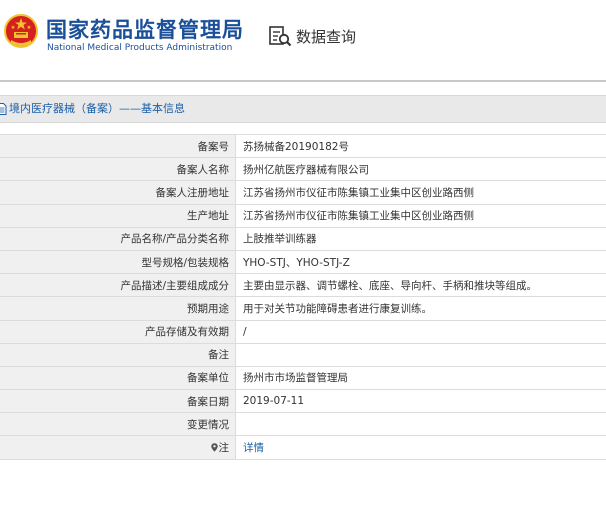 The height and width of the screenshot is (512, 606). I want to click on field-label: 备案号, so click(118, 146).